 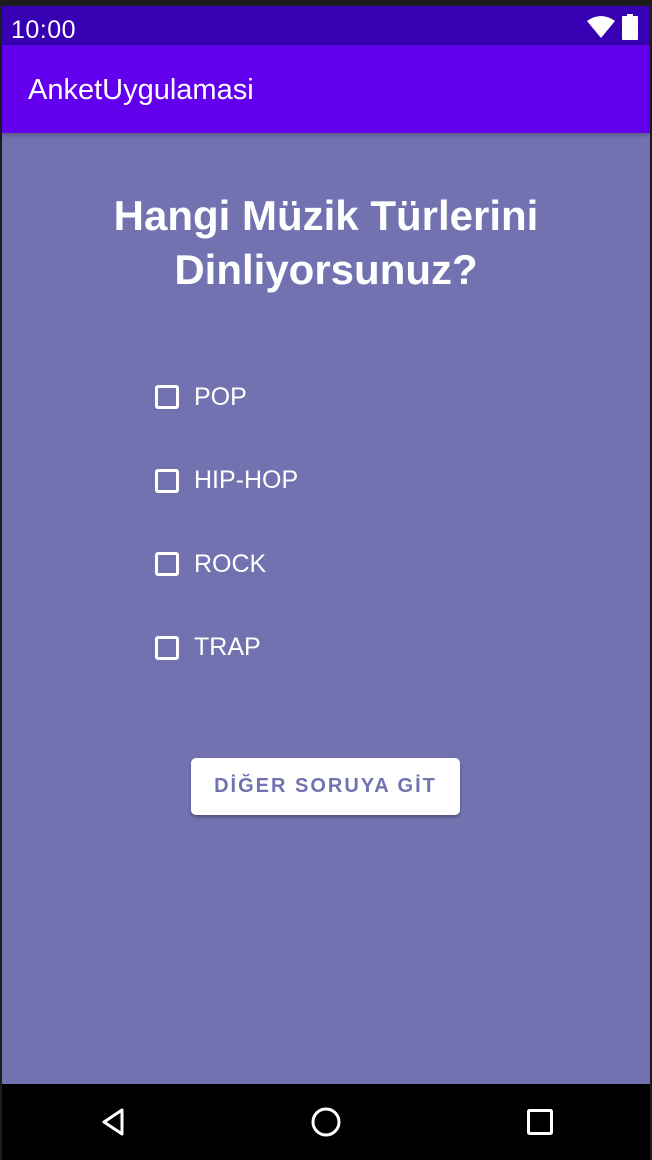 What do you see at coordinates (141, 90) in the screenshot?
I see `app-title: AnketUygulamasi` at bounding box center [141, 90].